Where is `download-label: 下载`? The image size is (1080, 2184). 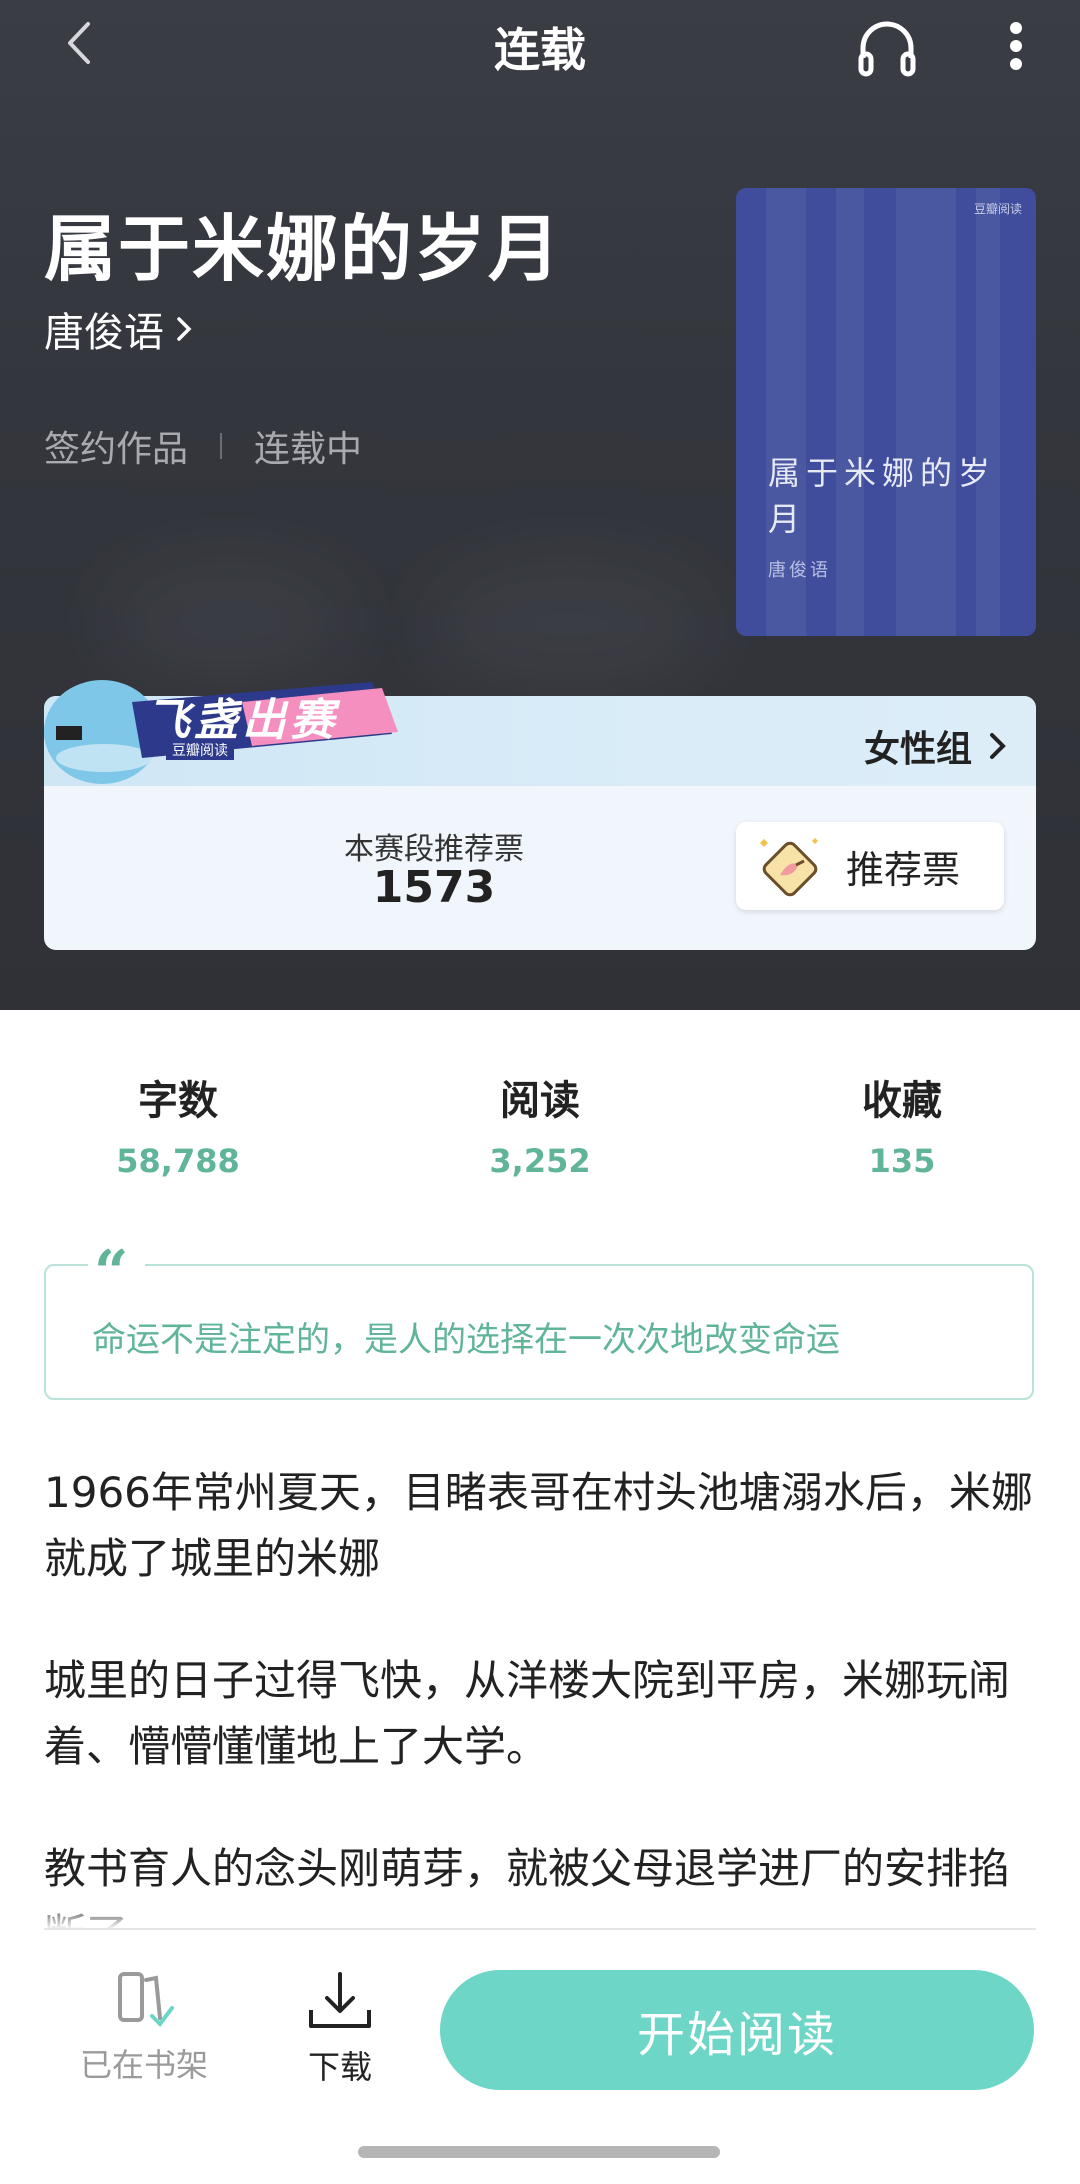 download-label: 下载 is located at coordinates (339, 2067).